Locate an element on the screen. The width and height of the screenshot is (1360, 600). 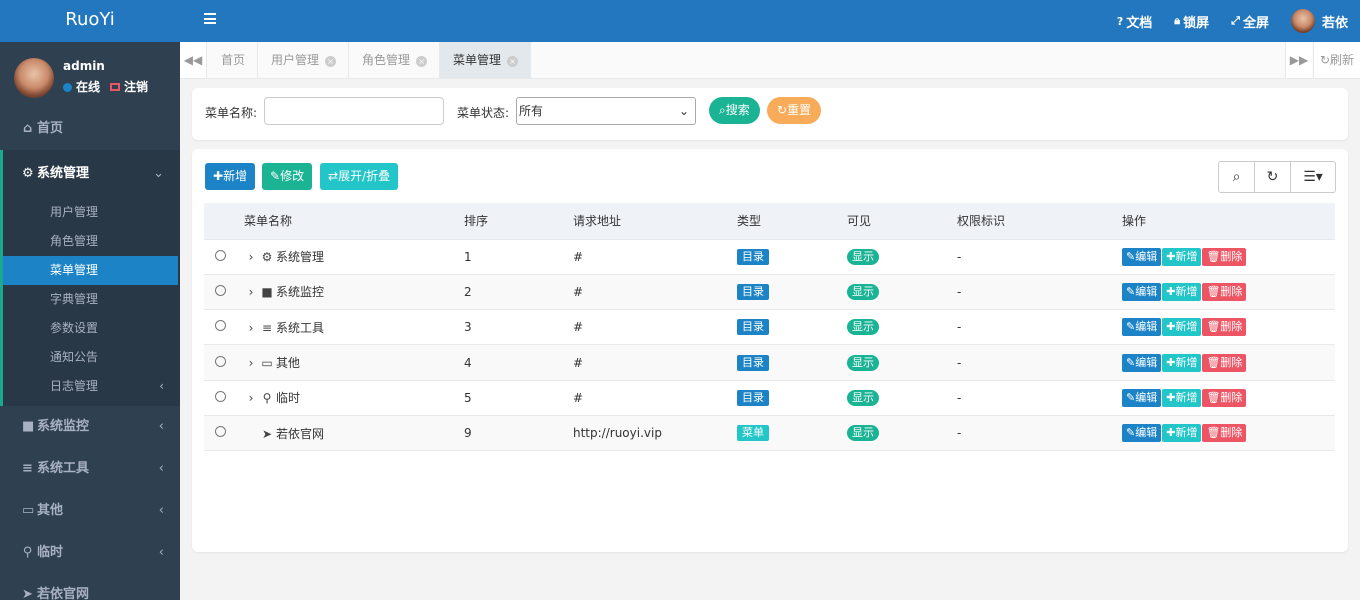
tab-scroll-right-icon: ▶▶ is located at coordinates (1298, 60).